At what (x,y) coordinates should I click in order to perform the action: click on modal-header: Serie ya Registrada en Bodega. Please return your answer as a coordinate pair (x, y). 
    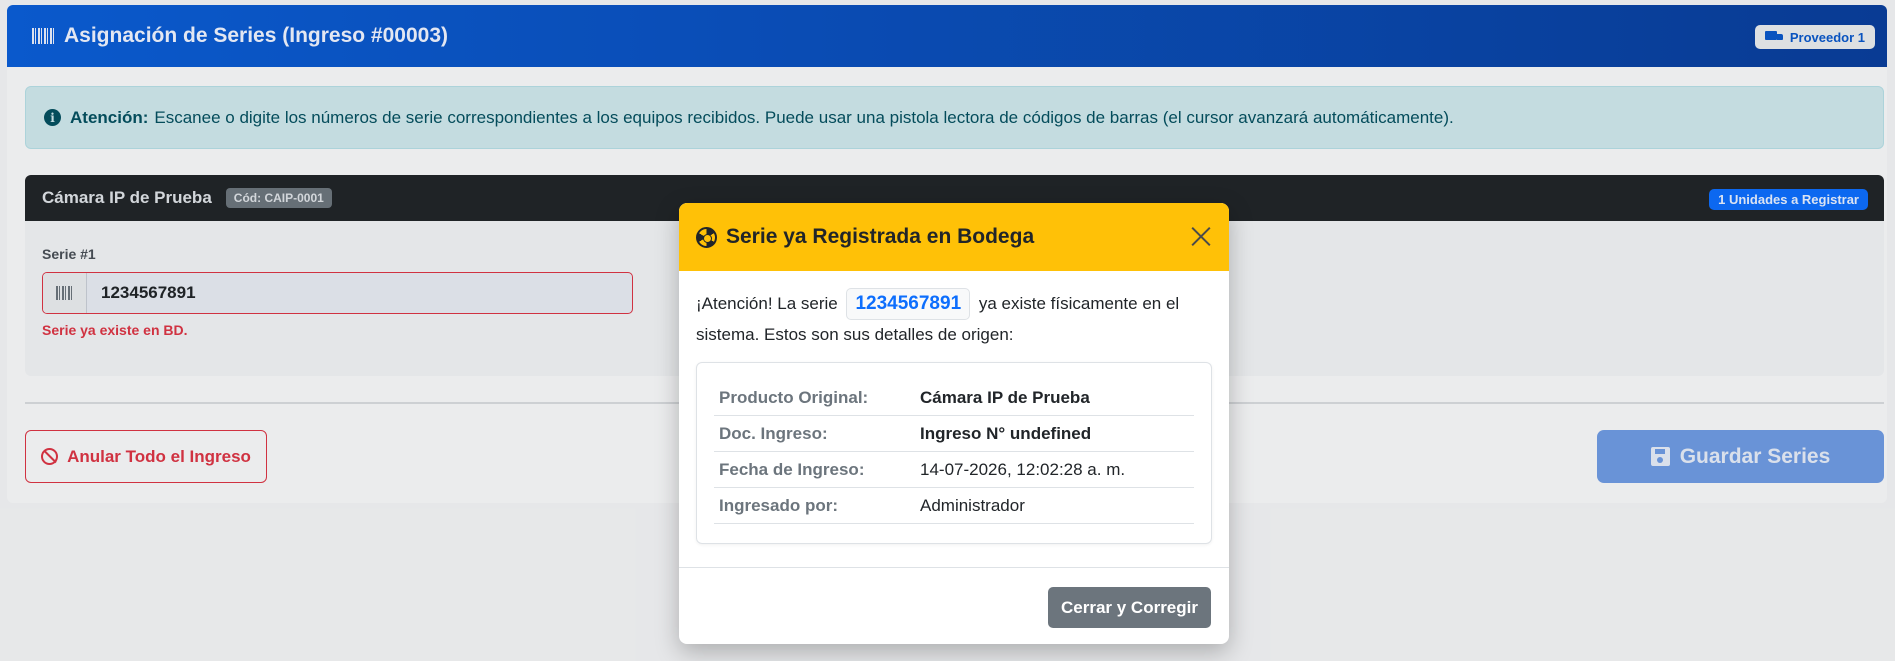
    Looking at the image, I should click on (954, 237).